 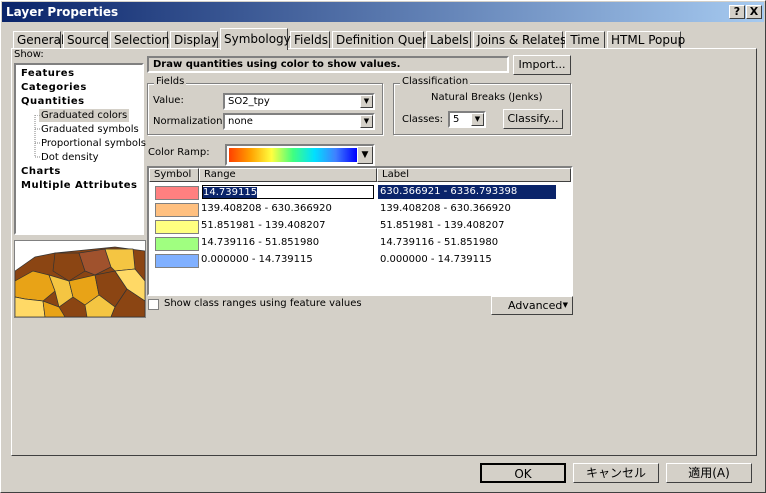 I want to click on normalization-dropdown-arrow-icon: ▼, so click(x=366, y=121).